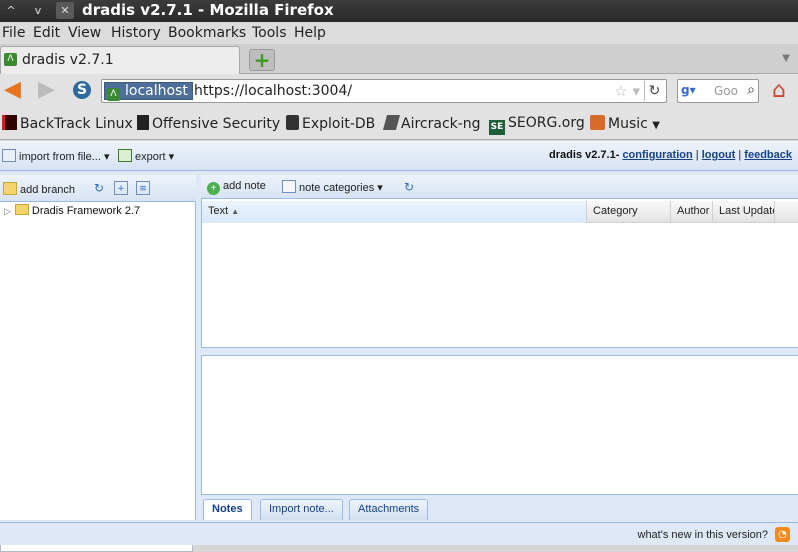  I want to click on bookmark-label: Exploit-DB, so click(339, 124).